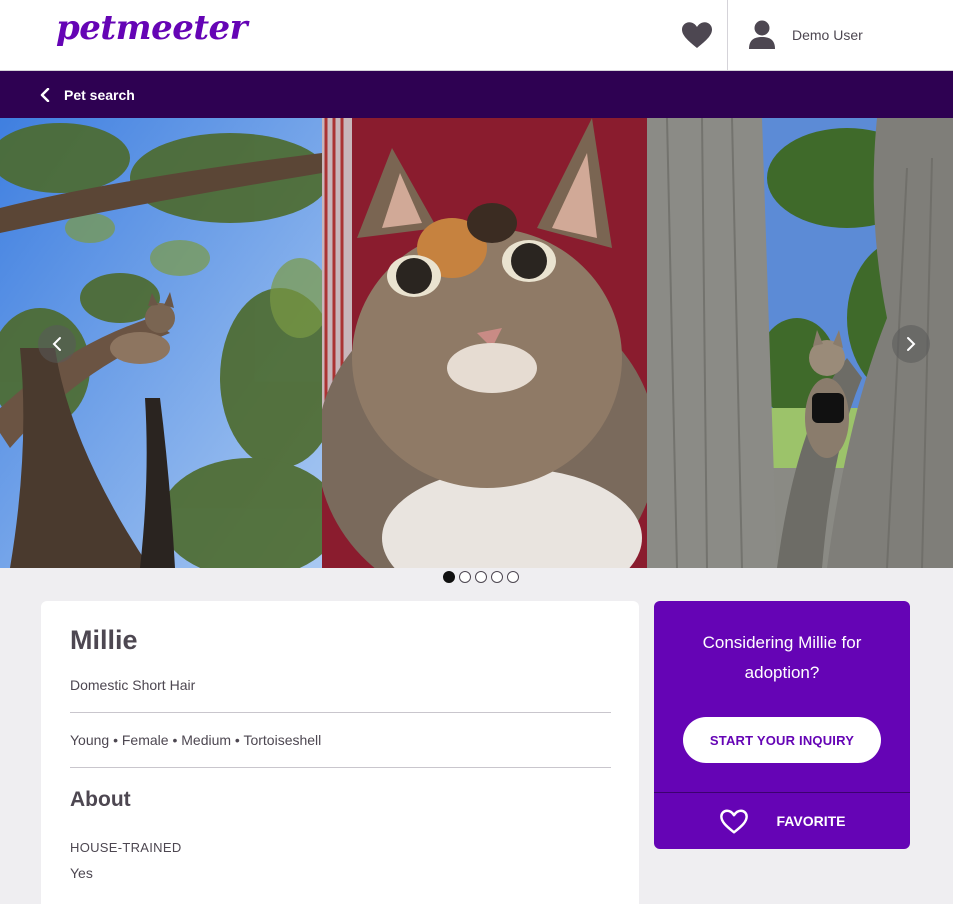 The height and width of the screenshot is (904, 953). What do you see at coordinates (126, 847) in the screenshot?
I see `house-trained-label: HOUSE-TRAINED` at bounding box center [126, 847].